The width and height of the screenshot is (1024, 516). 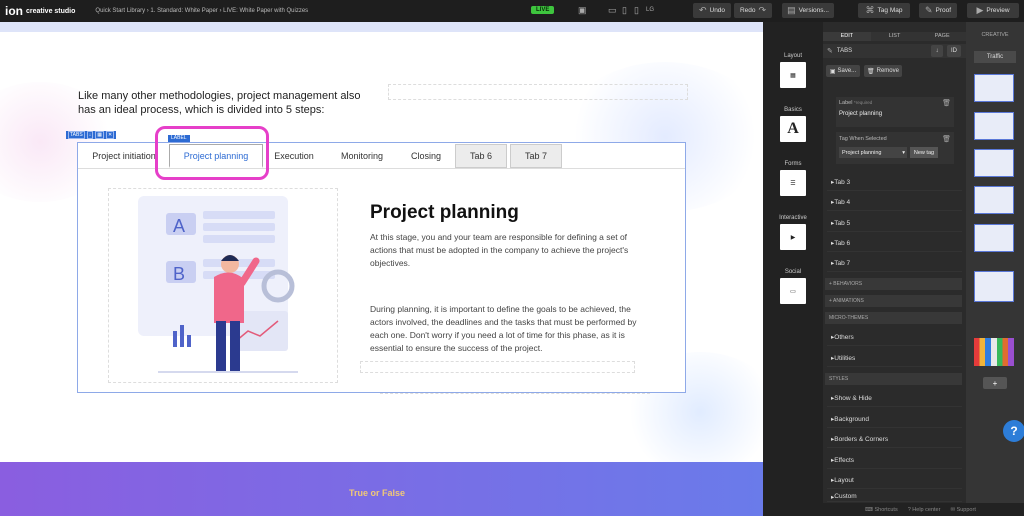 What do you see at coordinates (893, 301) in the screenshot?
I see `animations-section: + ANIMATIONS` at bounding box center [893, 301].